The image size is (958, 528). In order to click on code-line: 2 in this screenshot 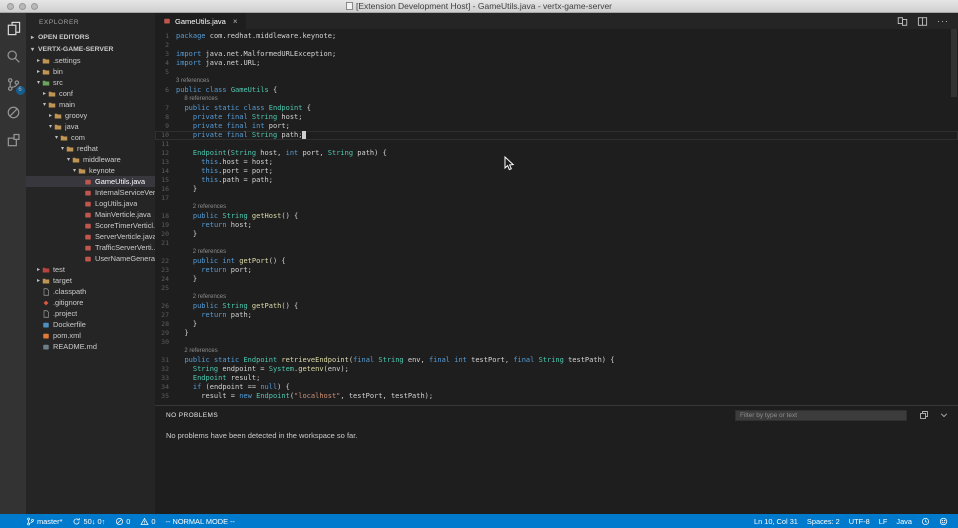, I will do `click(556, 45)`.